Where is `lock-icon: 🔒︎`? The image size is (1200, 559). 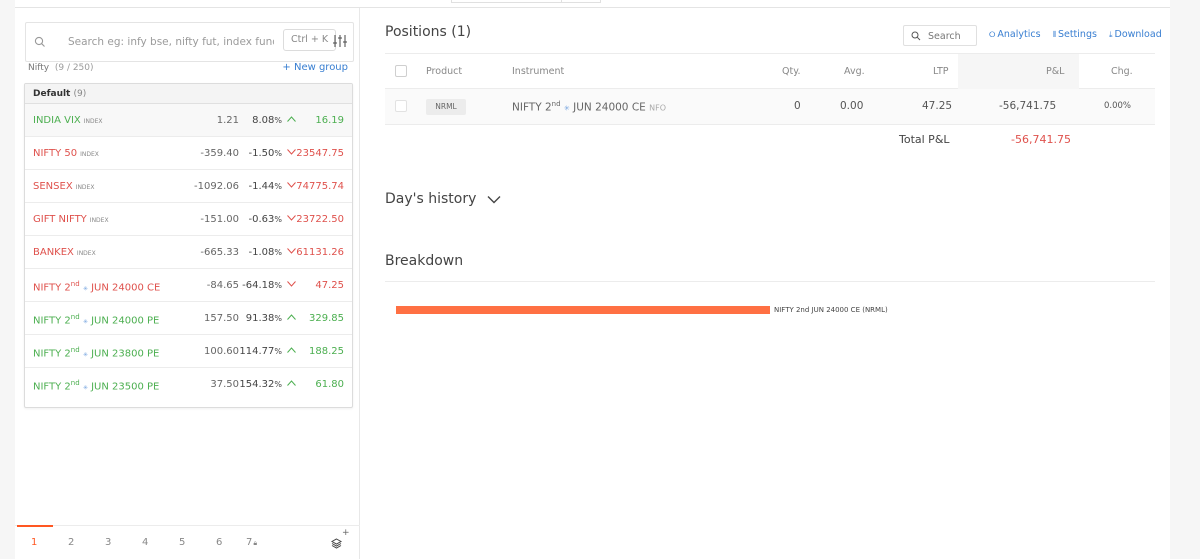 lock-icon: 🔒︎ is located at coordinates (255, 543).